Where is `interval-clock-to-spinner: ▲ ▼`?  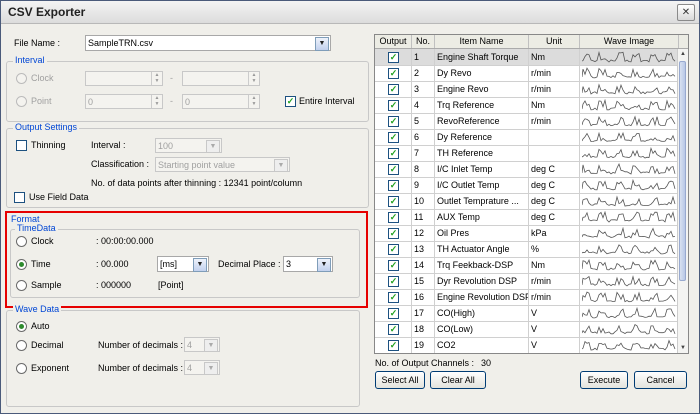
interval-clock-to-spinner: ▲ ▼ is located at coordinates (253, 78).